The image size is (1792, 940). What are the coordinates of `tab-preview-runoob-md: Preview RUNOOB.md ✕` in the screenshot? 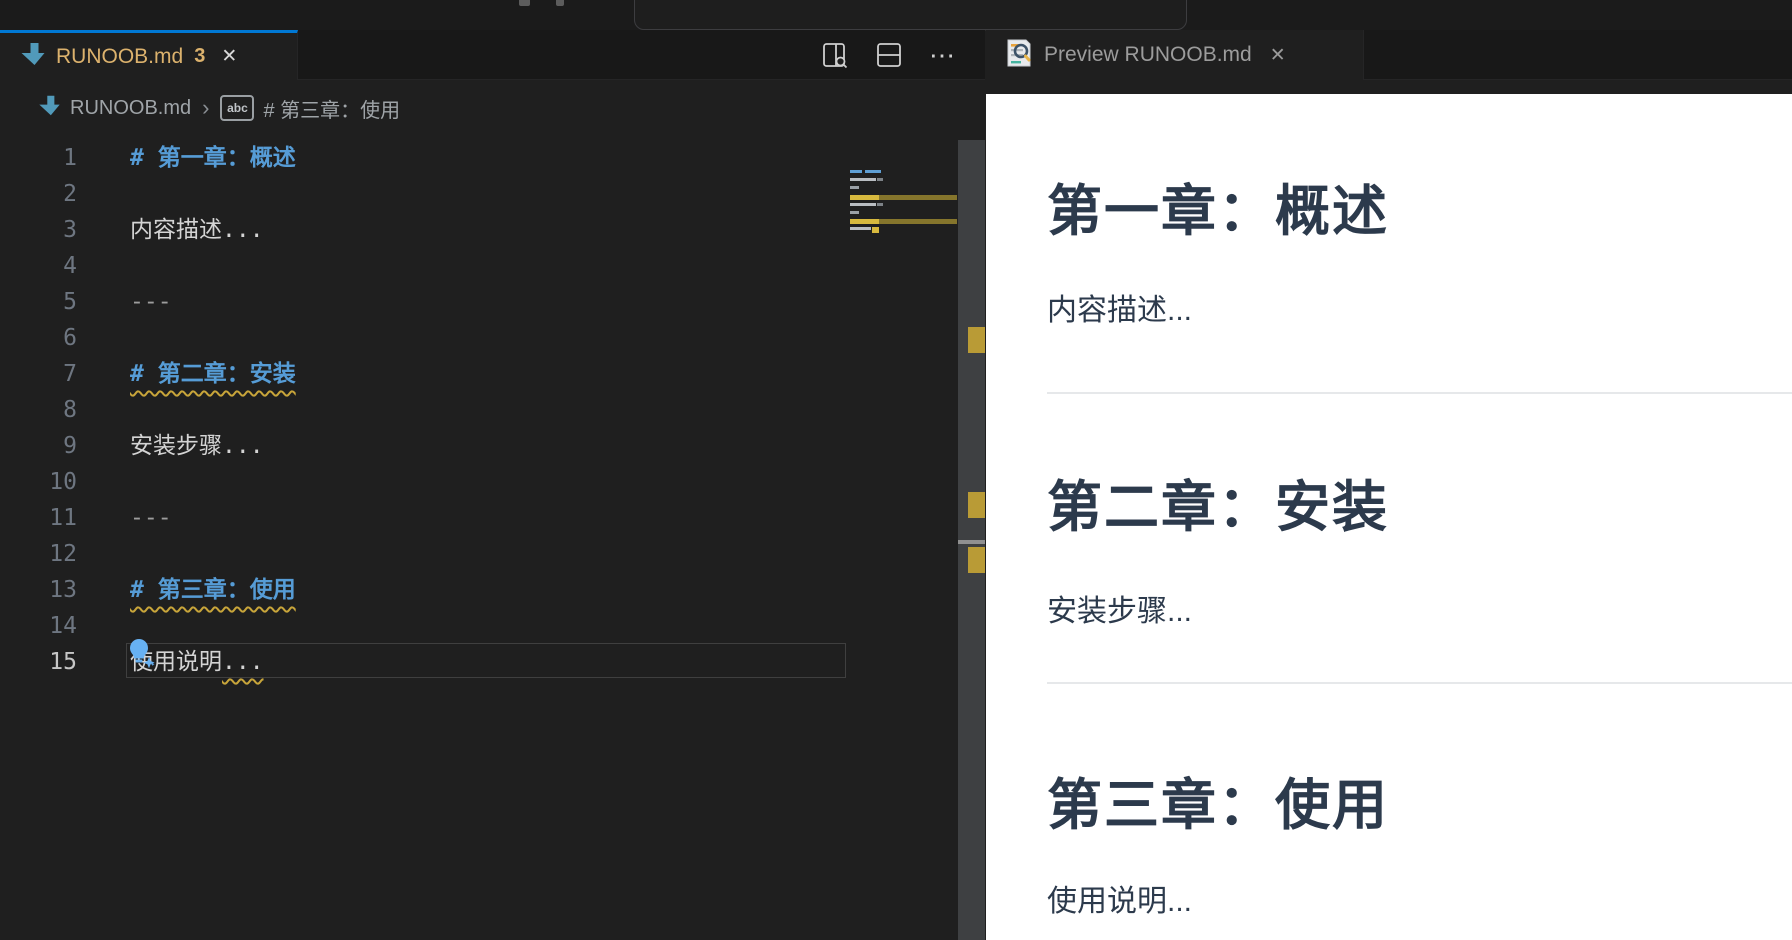 It's located at (1175, 55).